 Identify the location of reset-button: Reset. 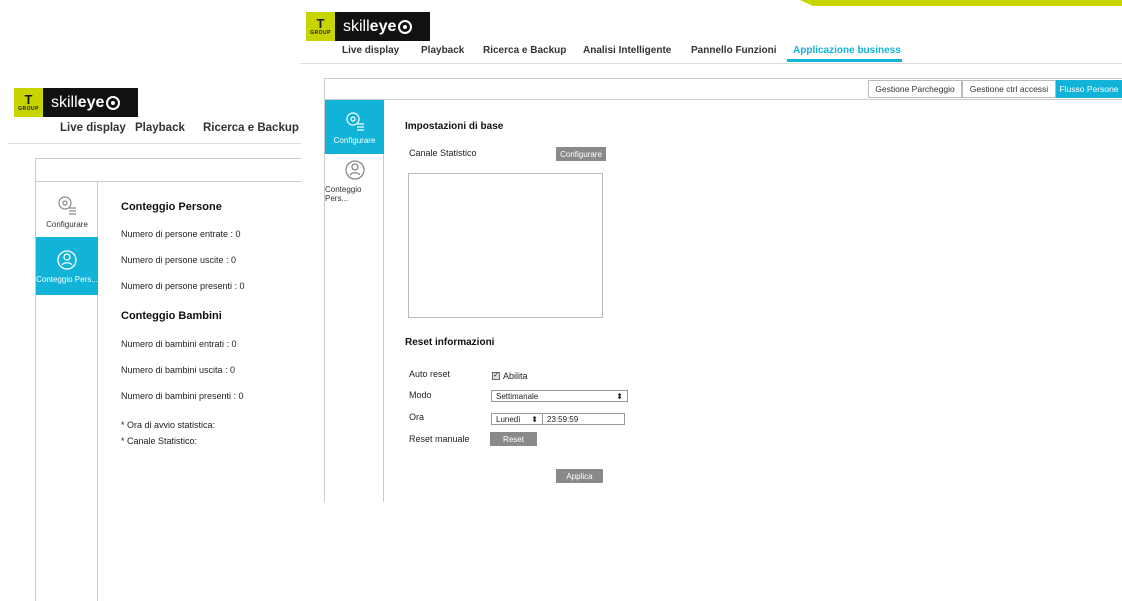
(513, 439).